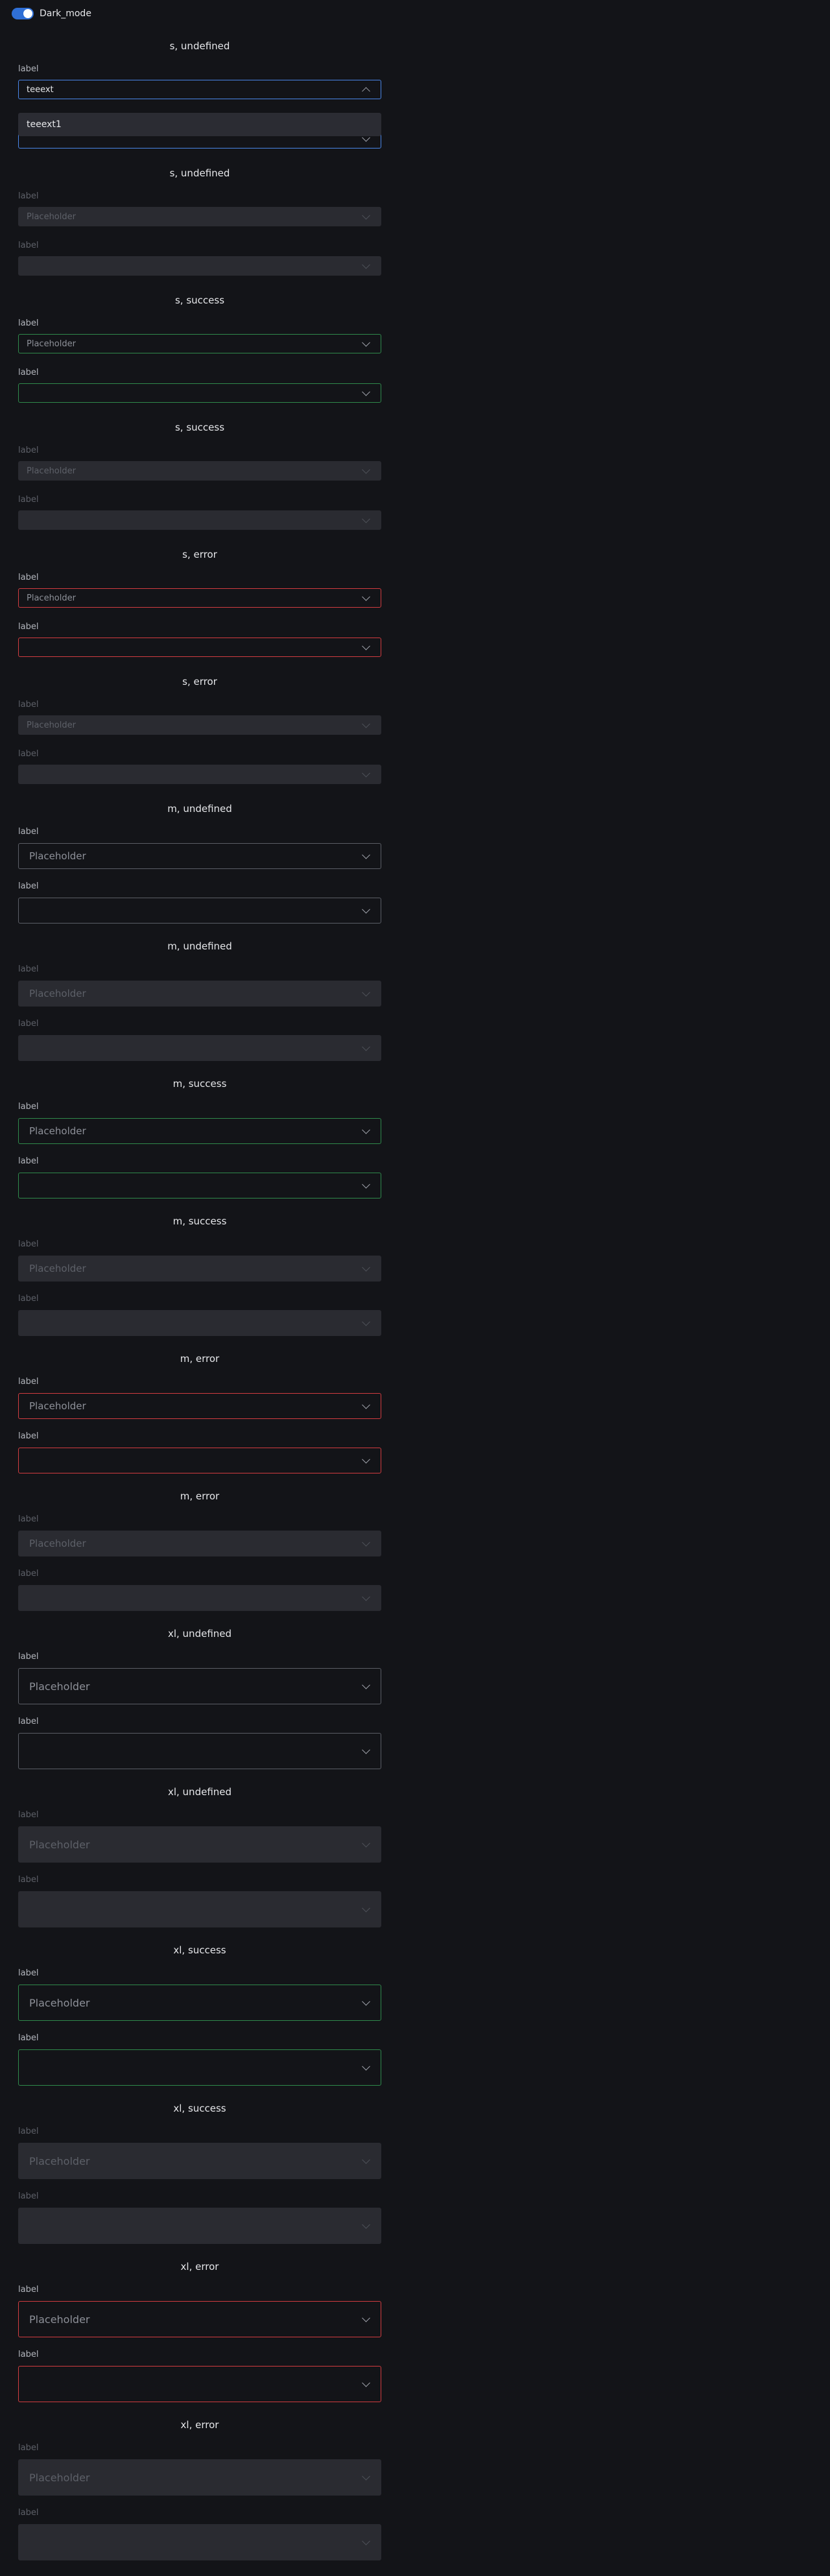  I want to click on dark-mode-toggle-row: Dark_mode, so click(52, 13).